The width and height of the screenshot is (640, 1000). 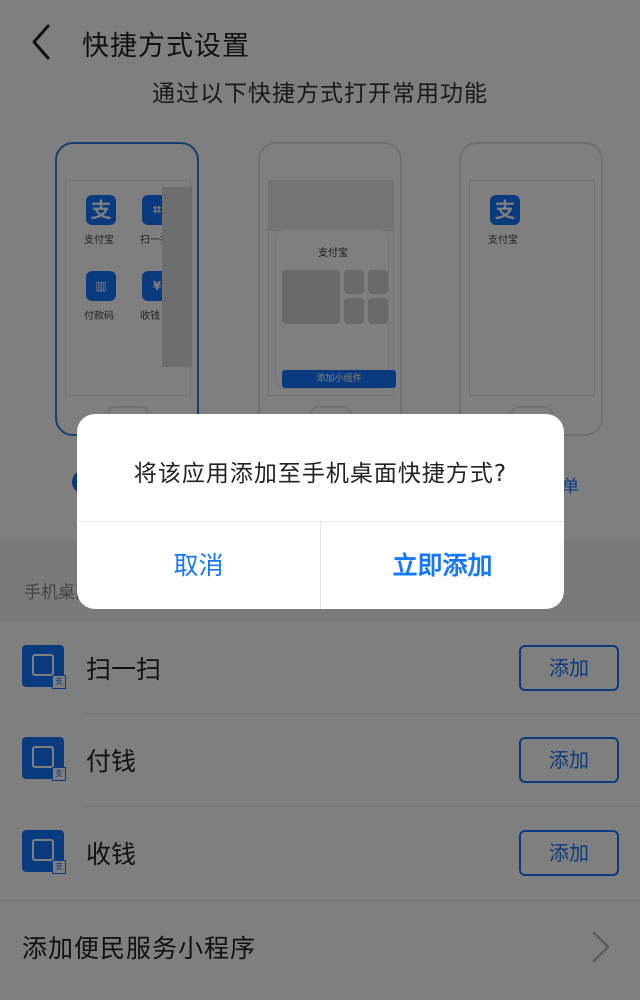 What do you see at coordinates (198, 565) in the screenshot?
I see `cancel-button: 取消` at bounding box center [198, 565].